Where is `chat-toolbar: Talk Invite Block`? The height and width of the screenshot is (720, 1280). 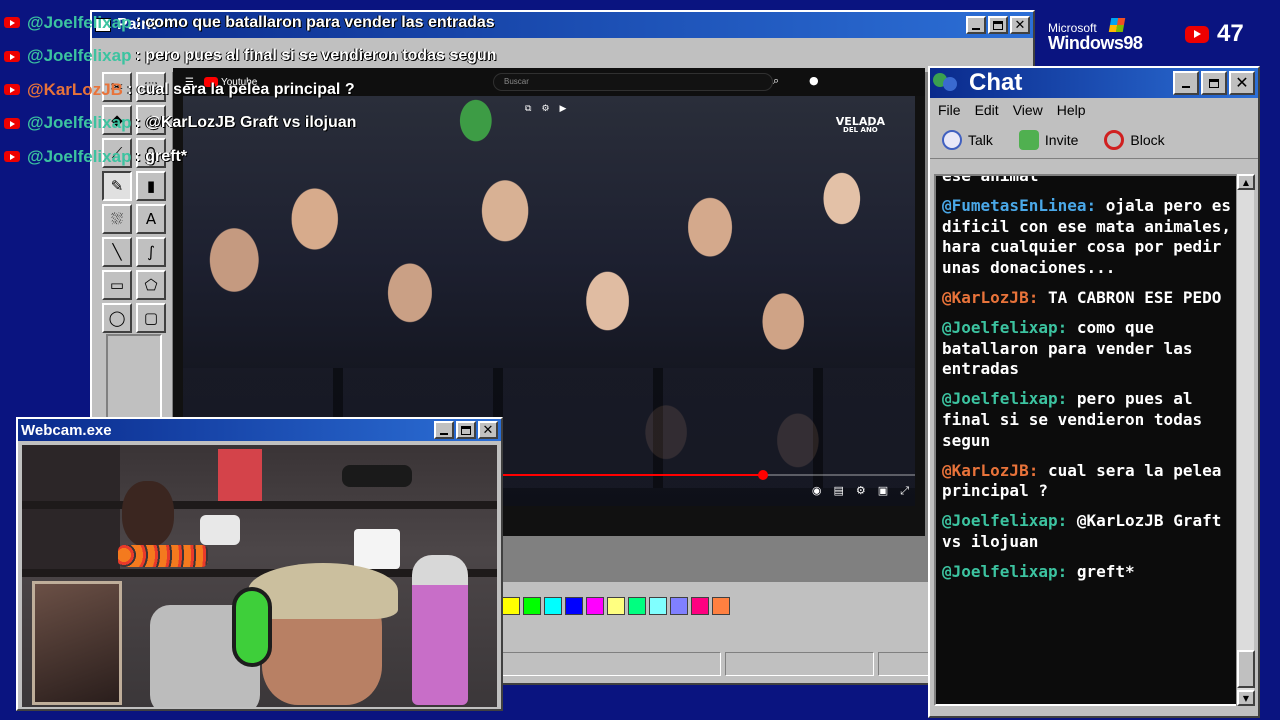 chat-toolbar: Talk Invite Block is located at coordinates (1094, 140).